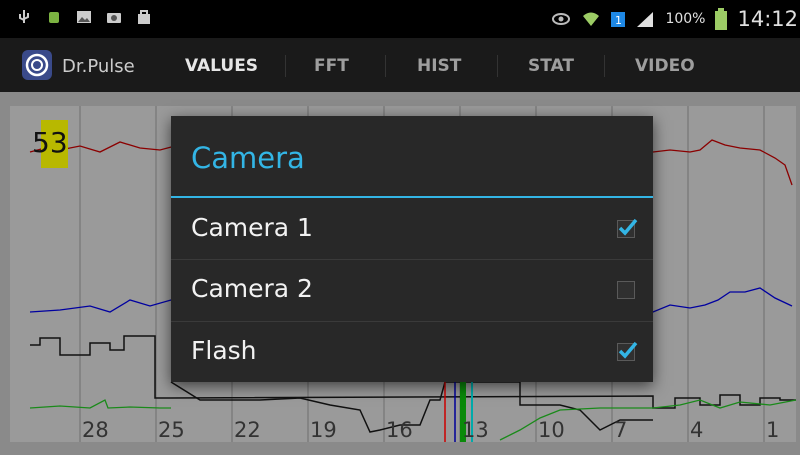 The image size is (800, 455). What do you see at coordinates (323, 430) in the screenshot?
I see `x-tick-label: 19` at bounding box center [323, 430].